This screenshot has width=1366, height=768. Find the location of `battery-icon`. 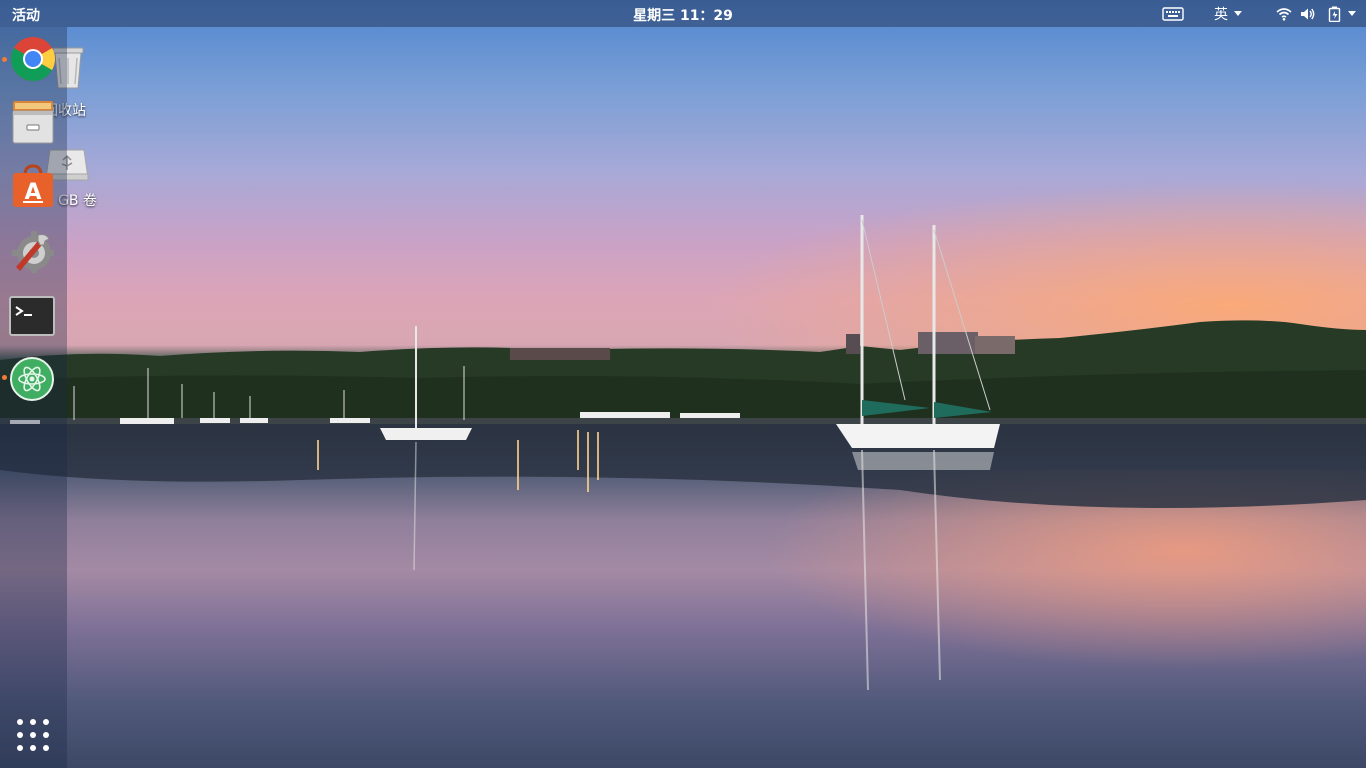

battery-icon is located at coordinates (1334, 14).